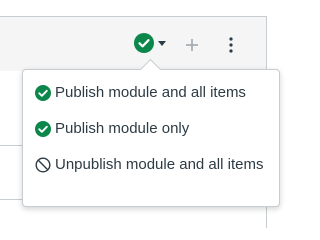  I want to click on menu-item-label: Unpublish module and all items, so click(159, 164).